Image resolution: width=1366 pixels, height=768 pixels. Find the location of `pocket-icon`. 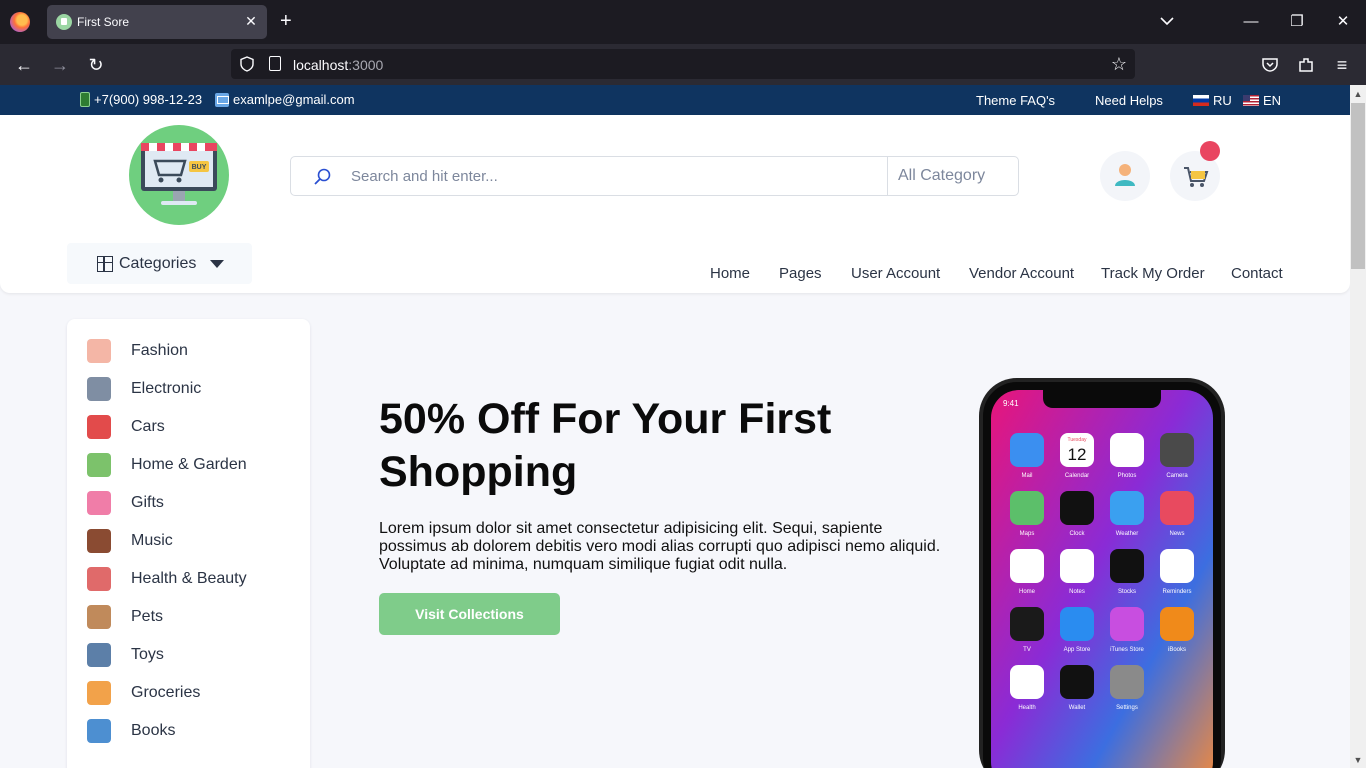

pocket-icon is located at coordinates (1270, 65).